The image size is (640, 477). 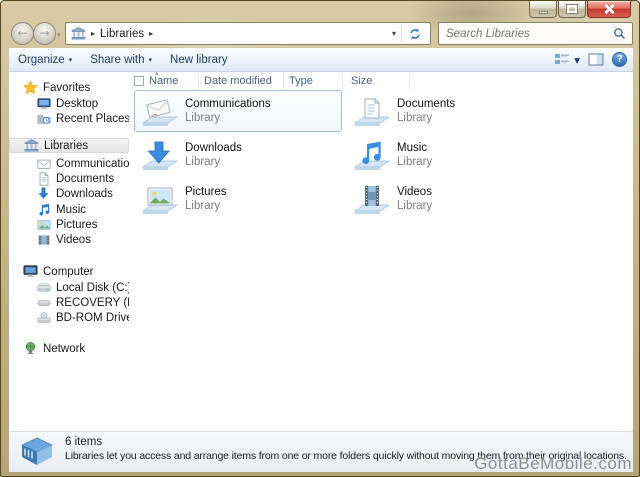 I want to click on sidebar-item-computer: Computer, so click(x=58, y=271).